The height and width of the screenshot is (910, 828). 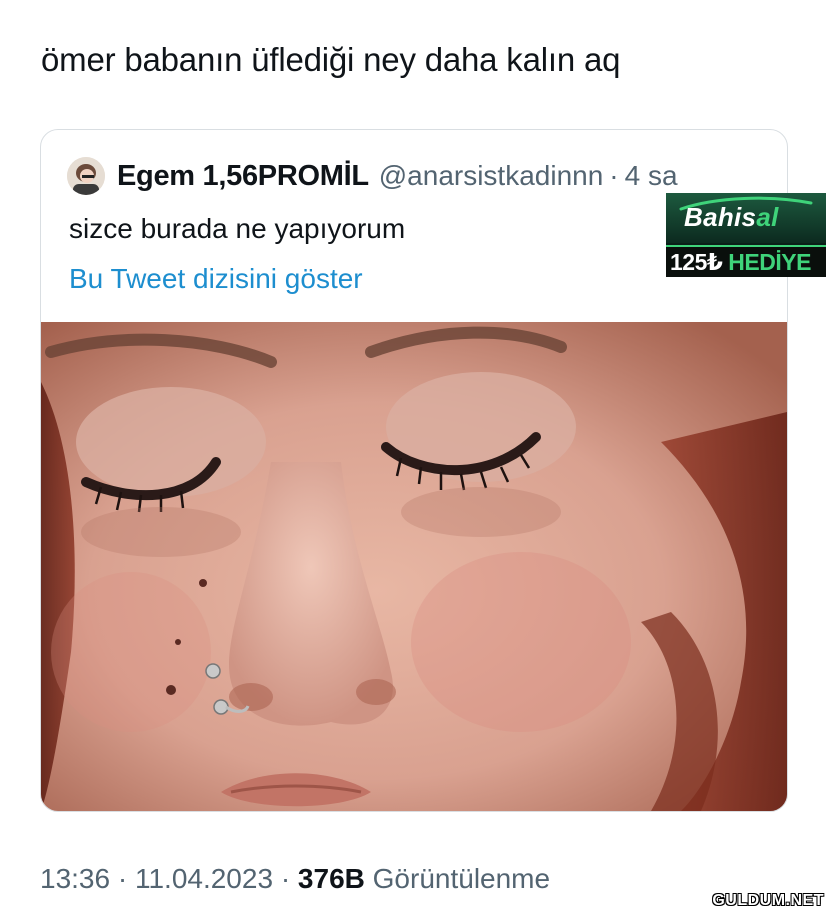 I want to click on ad-brand: Bahisal, so click(x=731, y=217).